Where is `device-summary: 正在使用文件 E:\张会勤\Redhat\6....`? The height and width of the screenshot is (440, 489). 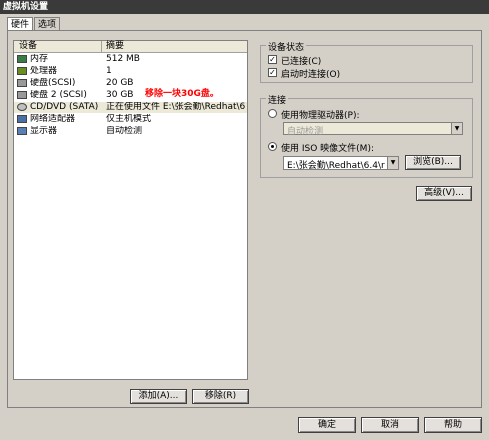
device-summary: 正在使用文件 E:\张会勤\Redhat\6.... is located at coordinates (176, 107).